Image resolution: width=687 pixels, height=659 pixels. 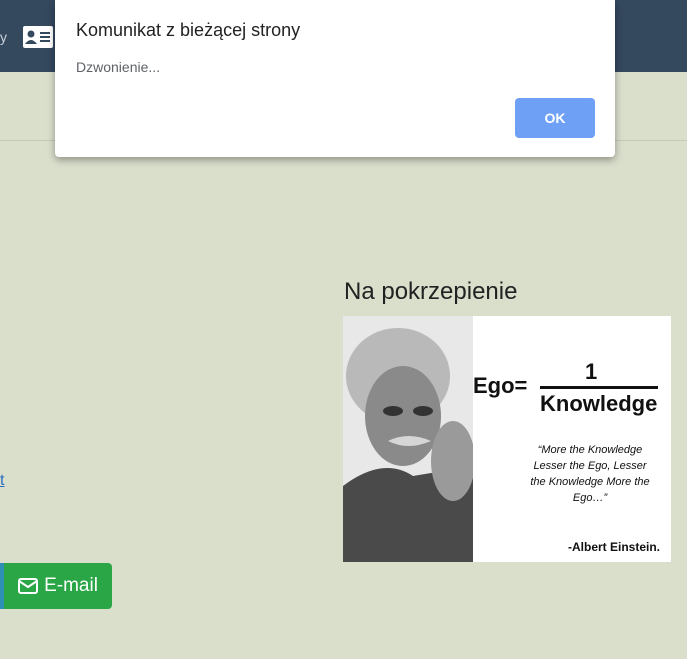 What do you see at coordinates (555, 118) in the screenshot?
I see `ok-button: OK` at bounding box center [555, 118].